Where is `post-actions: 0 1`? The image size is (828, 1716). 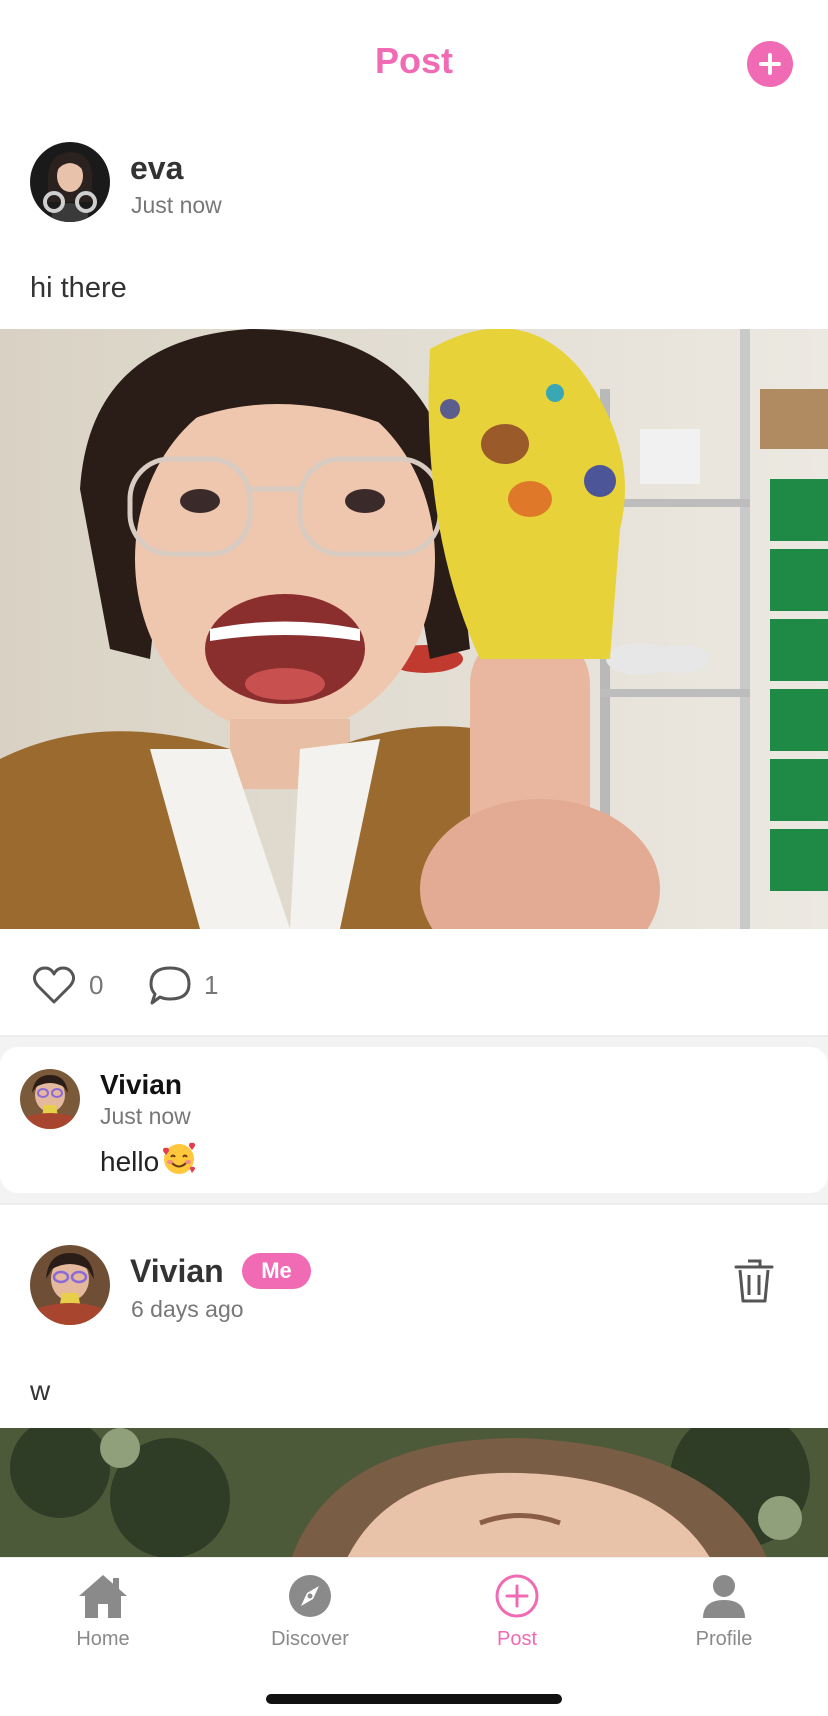
post-actions: 0 1 is located at coordinates (414, 983).